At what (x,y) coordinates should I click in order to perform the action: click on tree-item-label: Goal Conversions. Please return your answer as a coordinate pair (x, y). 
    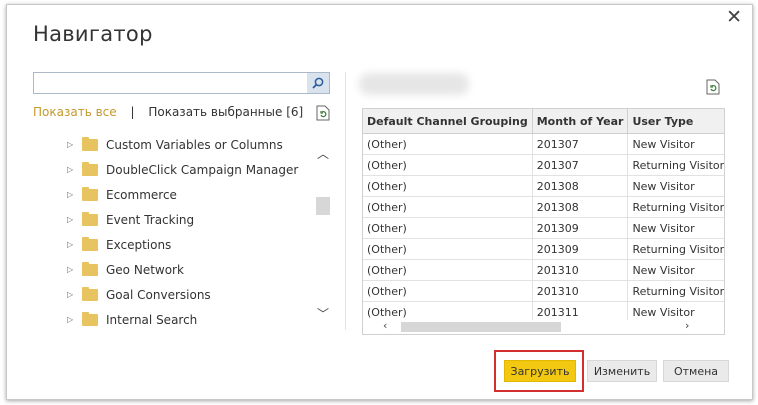
    Looking at the image, I should click on (158, 294).